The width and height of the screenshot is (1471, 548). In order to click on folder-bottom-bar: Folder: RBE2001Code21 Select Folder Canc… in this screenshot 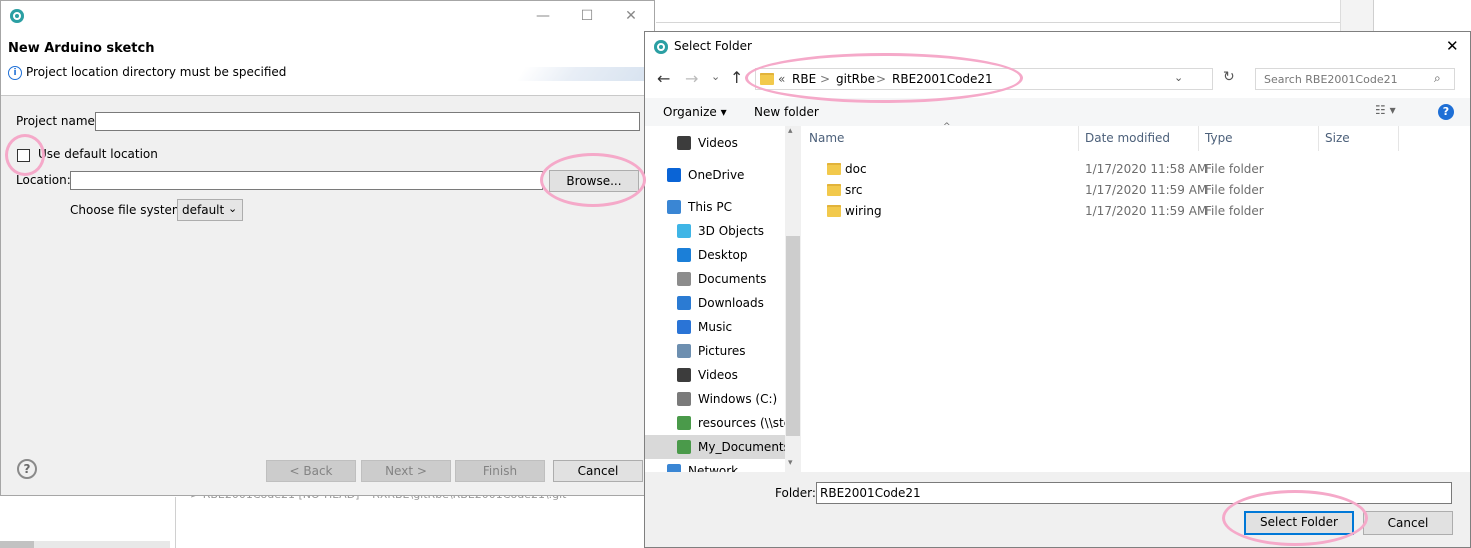, I will do `click(1057, 509)`.